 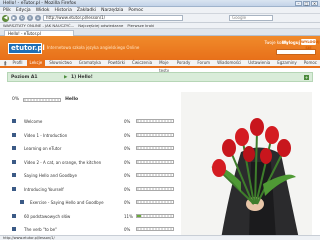 What do you see at coordinates (160, 32) in the screenshot?
I see `tab-strip: Hello! - eTutor.pl` at bounding box center [160, 32].